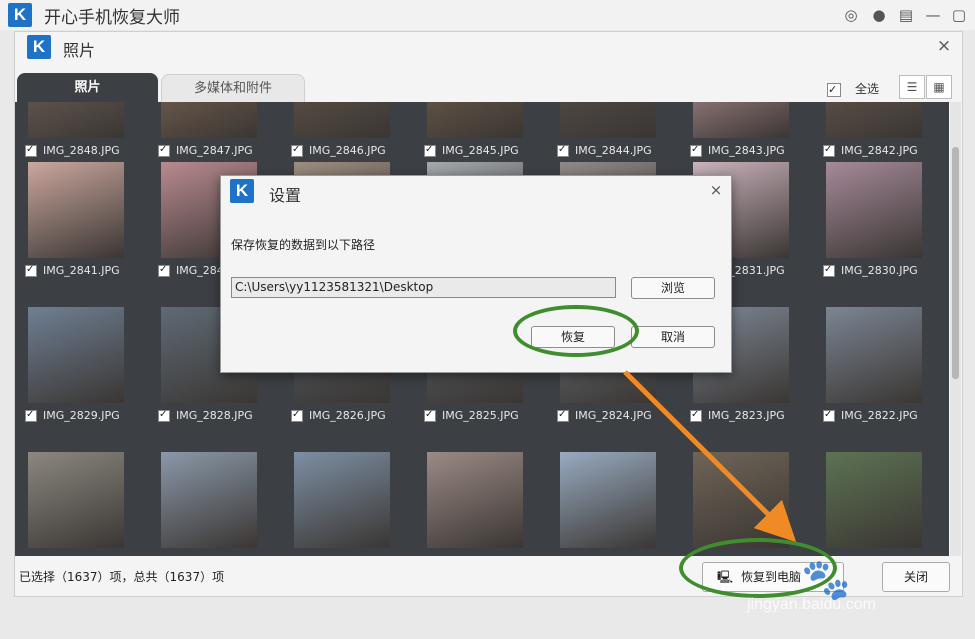 The image size is (975, 639). What do you see at coordinates (122, 577) in the screenshot?
I see `selection-status: 已选择（1637）项，总共（1637）项` at bounding box center [122, 577].